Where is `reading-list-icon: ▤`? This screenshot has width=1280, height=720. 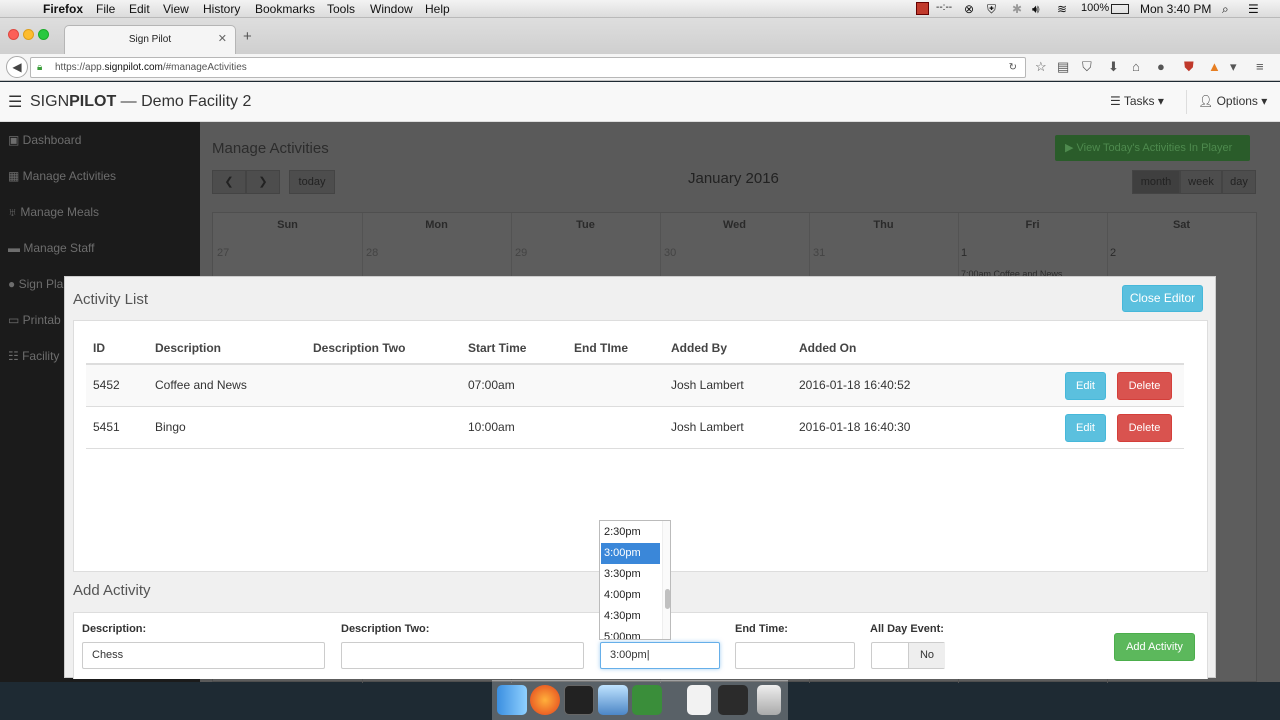 reading-list-icon: ▤ is located at coordinates (1063, 67).